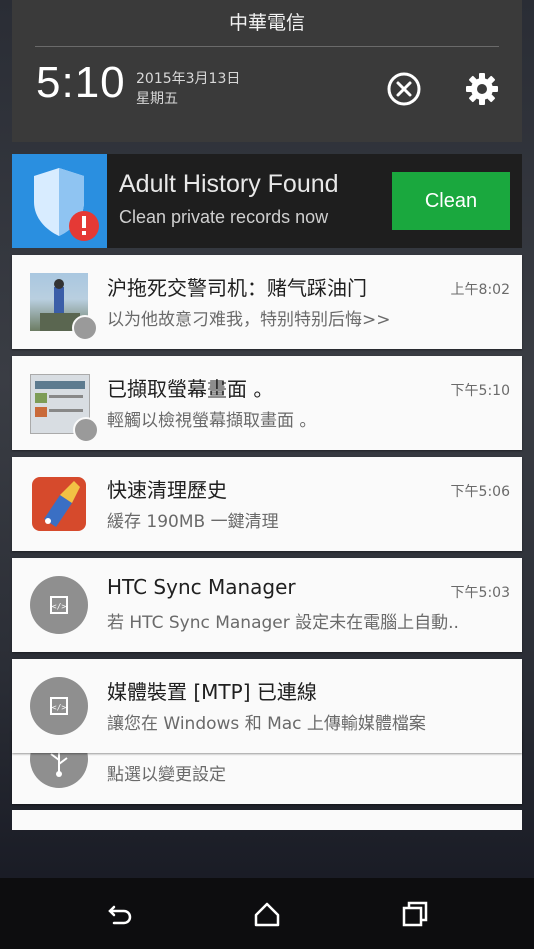 The height and width of the screenshot is (949, 534). Describe the element at coordinates (480, 290) in the screenshot. I see `notification-time: 上午8:02` at that location.